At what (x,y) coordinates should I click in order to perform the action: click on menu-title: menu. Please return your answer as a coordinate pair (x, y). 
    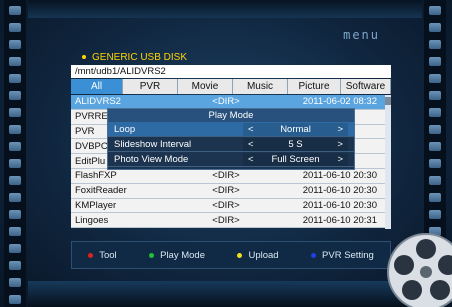
    Looking at the image, I should click on (361, 35).